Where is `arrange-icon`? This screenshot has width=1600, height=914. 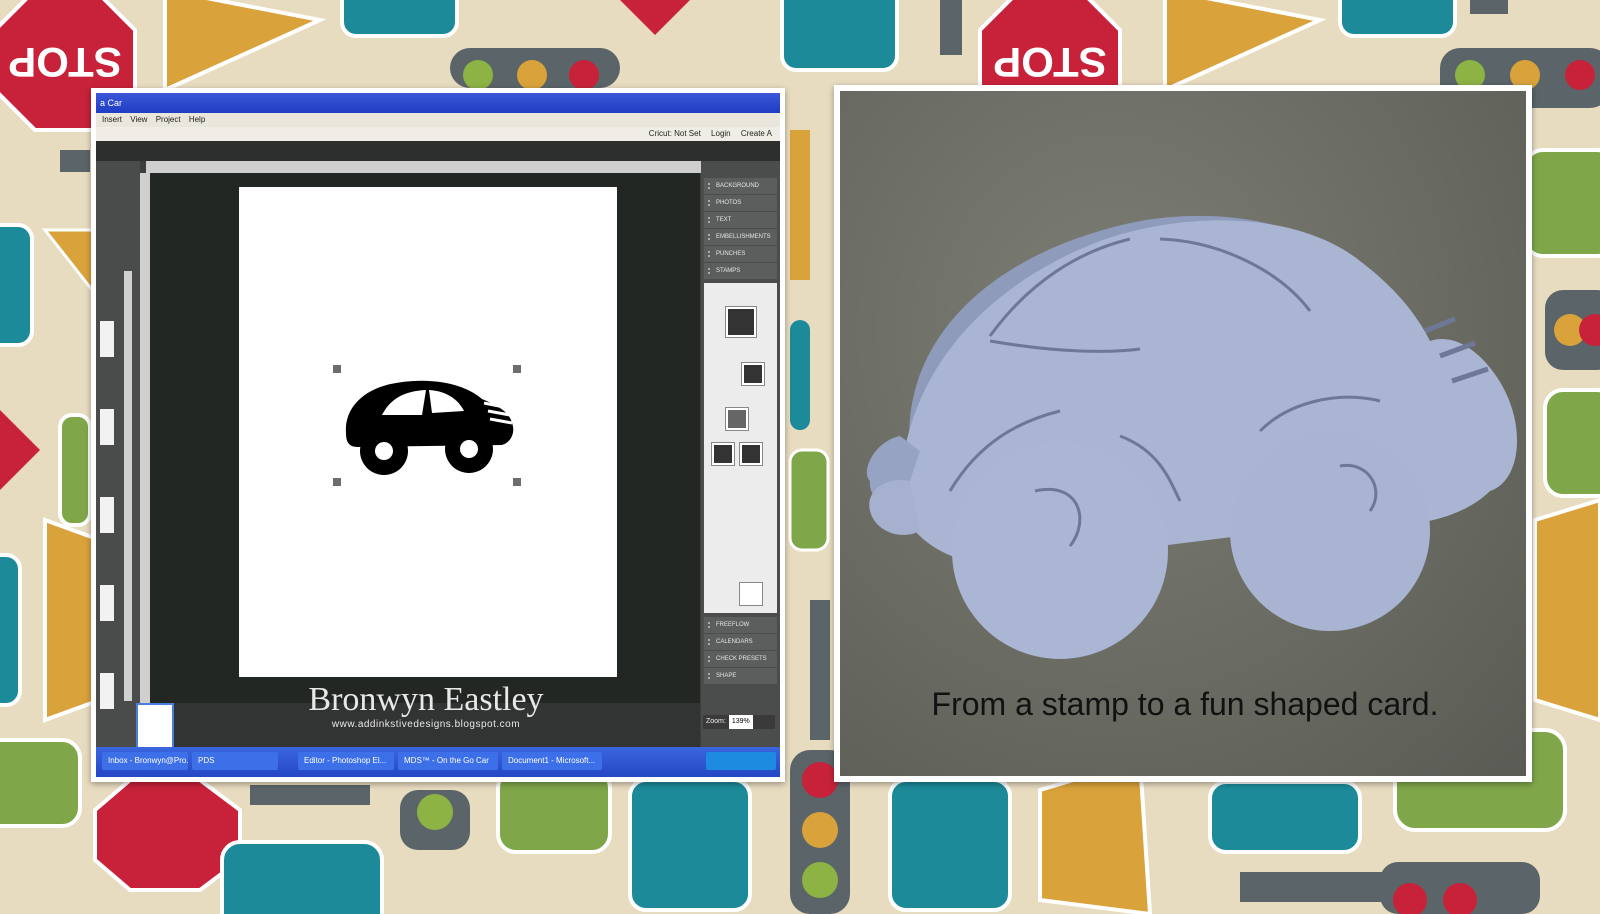 arrange-icon is located at coordinates (723, 454).